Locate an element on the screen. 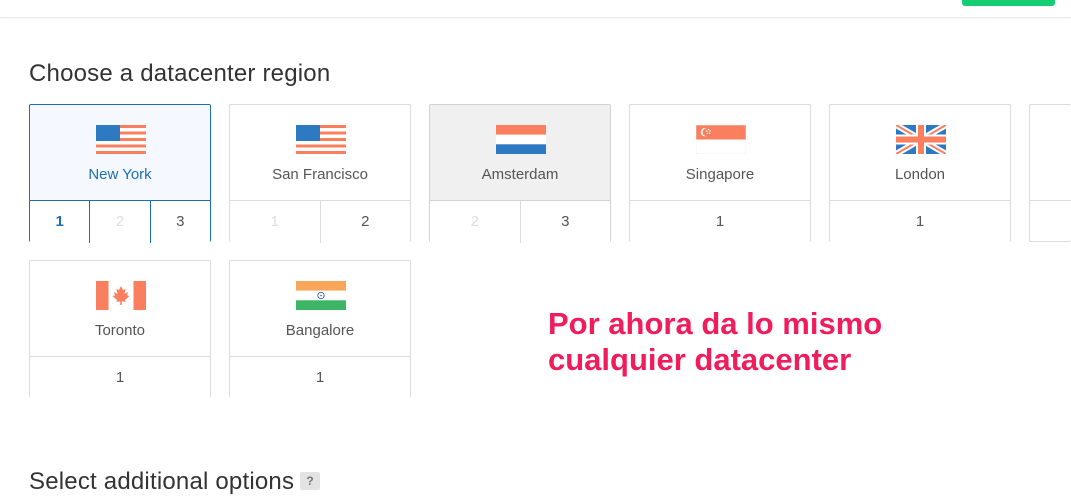 Image resolution: width=1071 pixels, height=496 pixels. section-title-text: Select additional options is located at coordinates (162, 481).